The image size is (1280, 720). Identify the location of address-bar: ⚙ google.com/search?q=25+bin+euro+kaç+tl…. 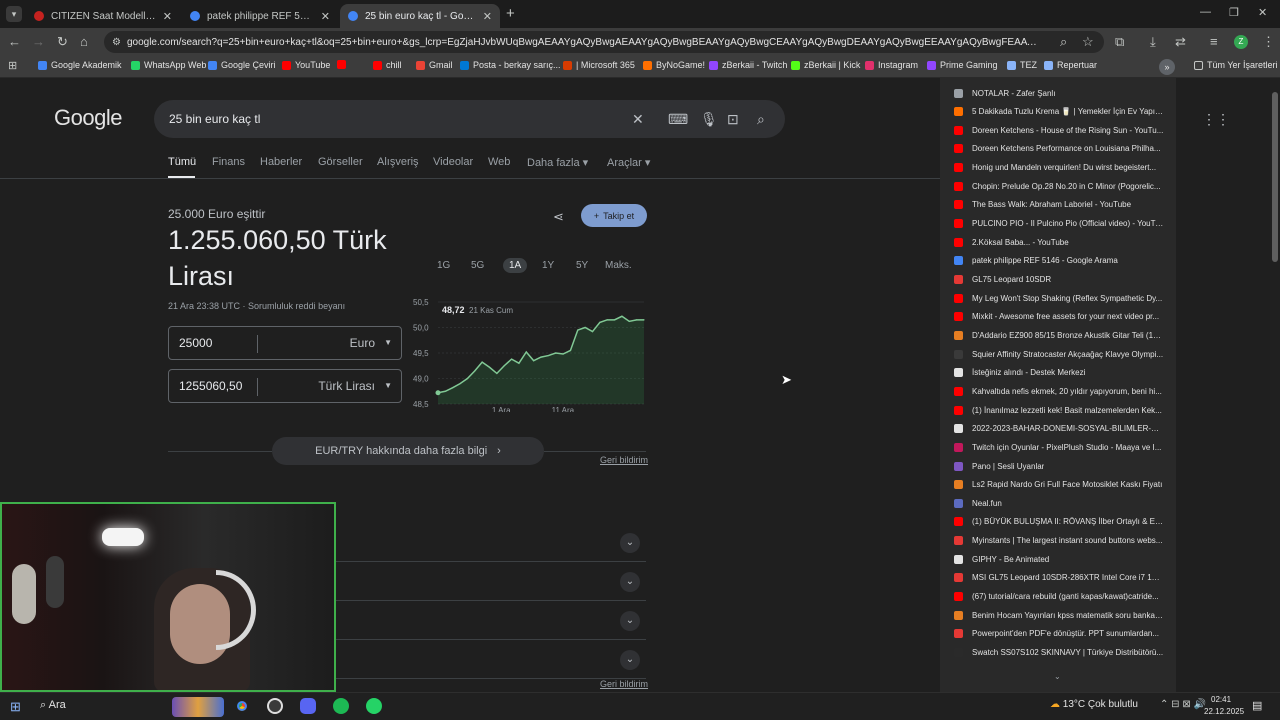
(604, 42).